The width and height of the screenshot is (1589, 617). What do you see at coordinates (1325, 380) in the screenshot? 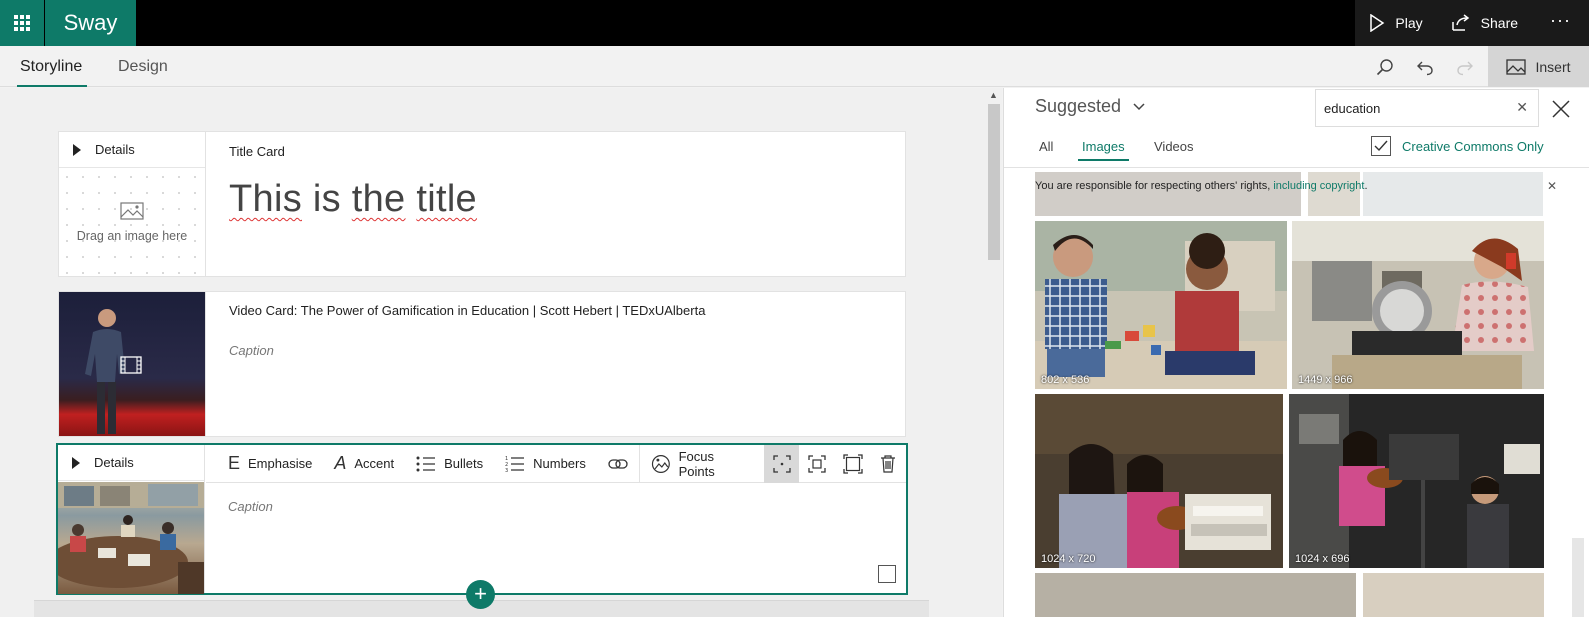
I see `image-dimensions: 1449 x 966` at bounding box center [1325, 380].